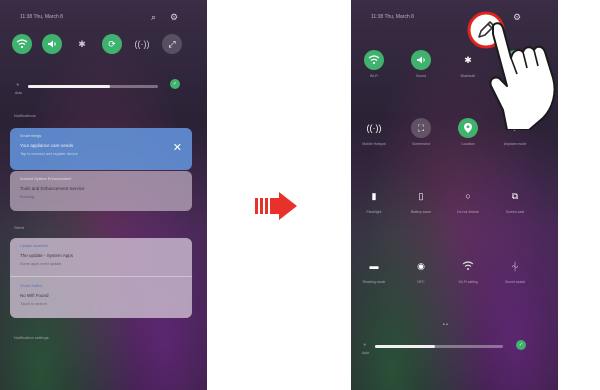 This screenshot has height=390, width=600. What do you see at coordinates (421, 282) in the screenshot?
I see `nfc-label: NFC` at bounding box center [421, 282].